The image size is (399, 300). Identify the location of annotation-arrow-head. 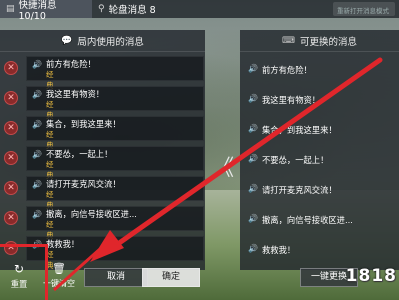
(107, 246).